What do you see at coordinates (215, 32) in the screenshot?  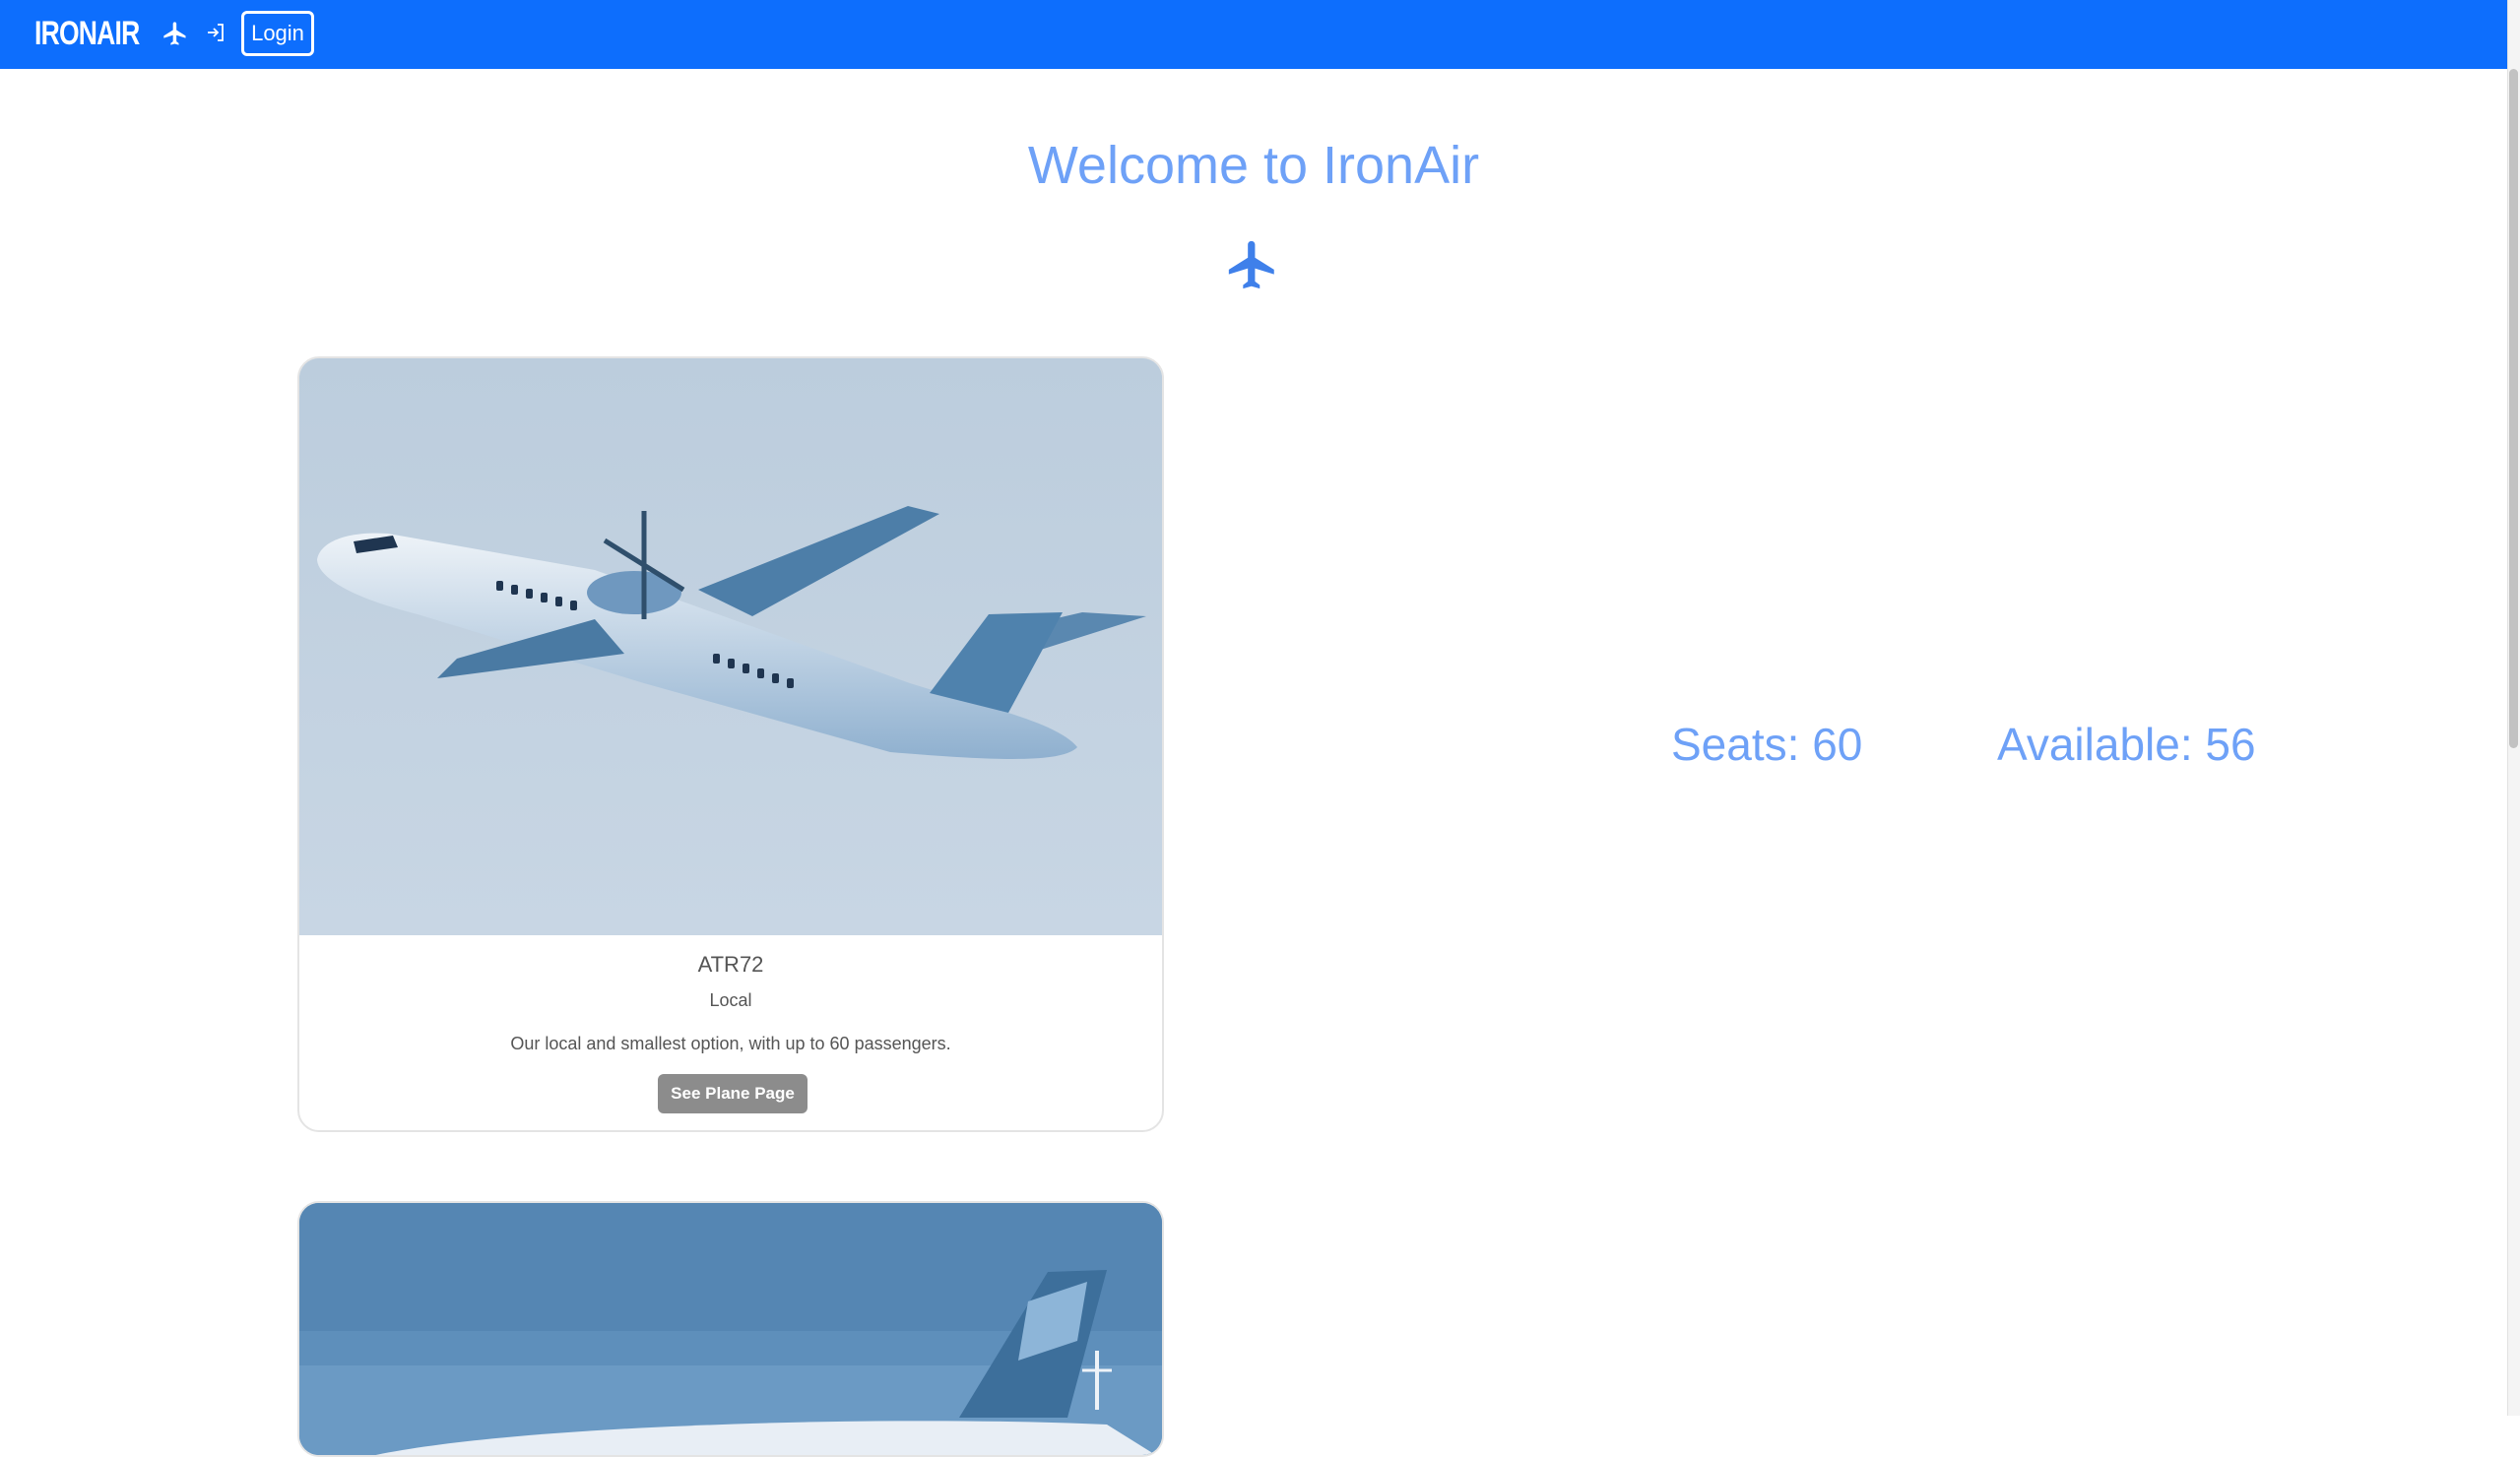 I see `login-icon` at bounding box center [215, 32].